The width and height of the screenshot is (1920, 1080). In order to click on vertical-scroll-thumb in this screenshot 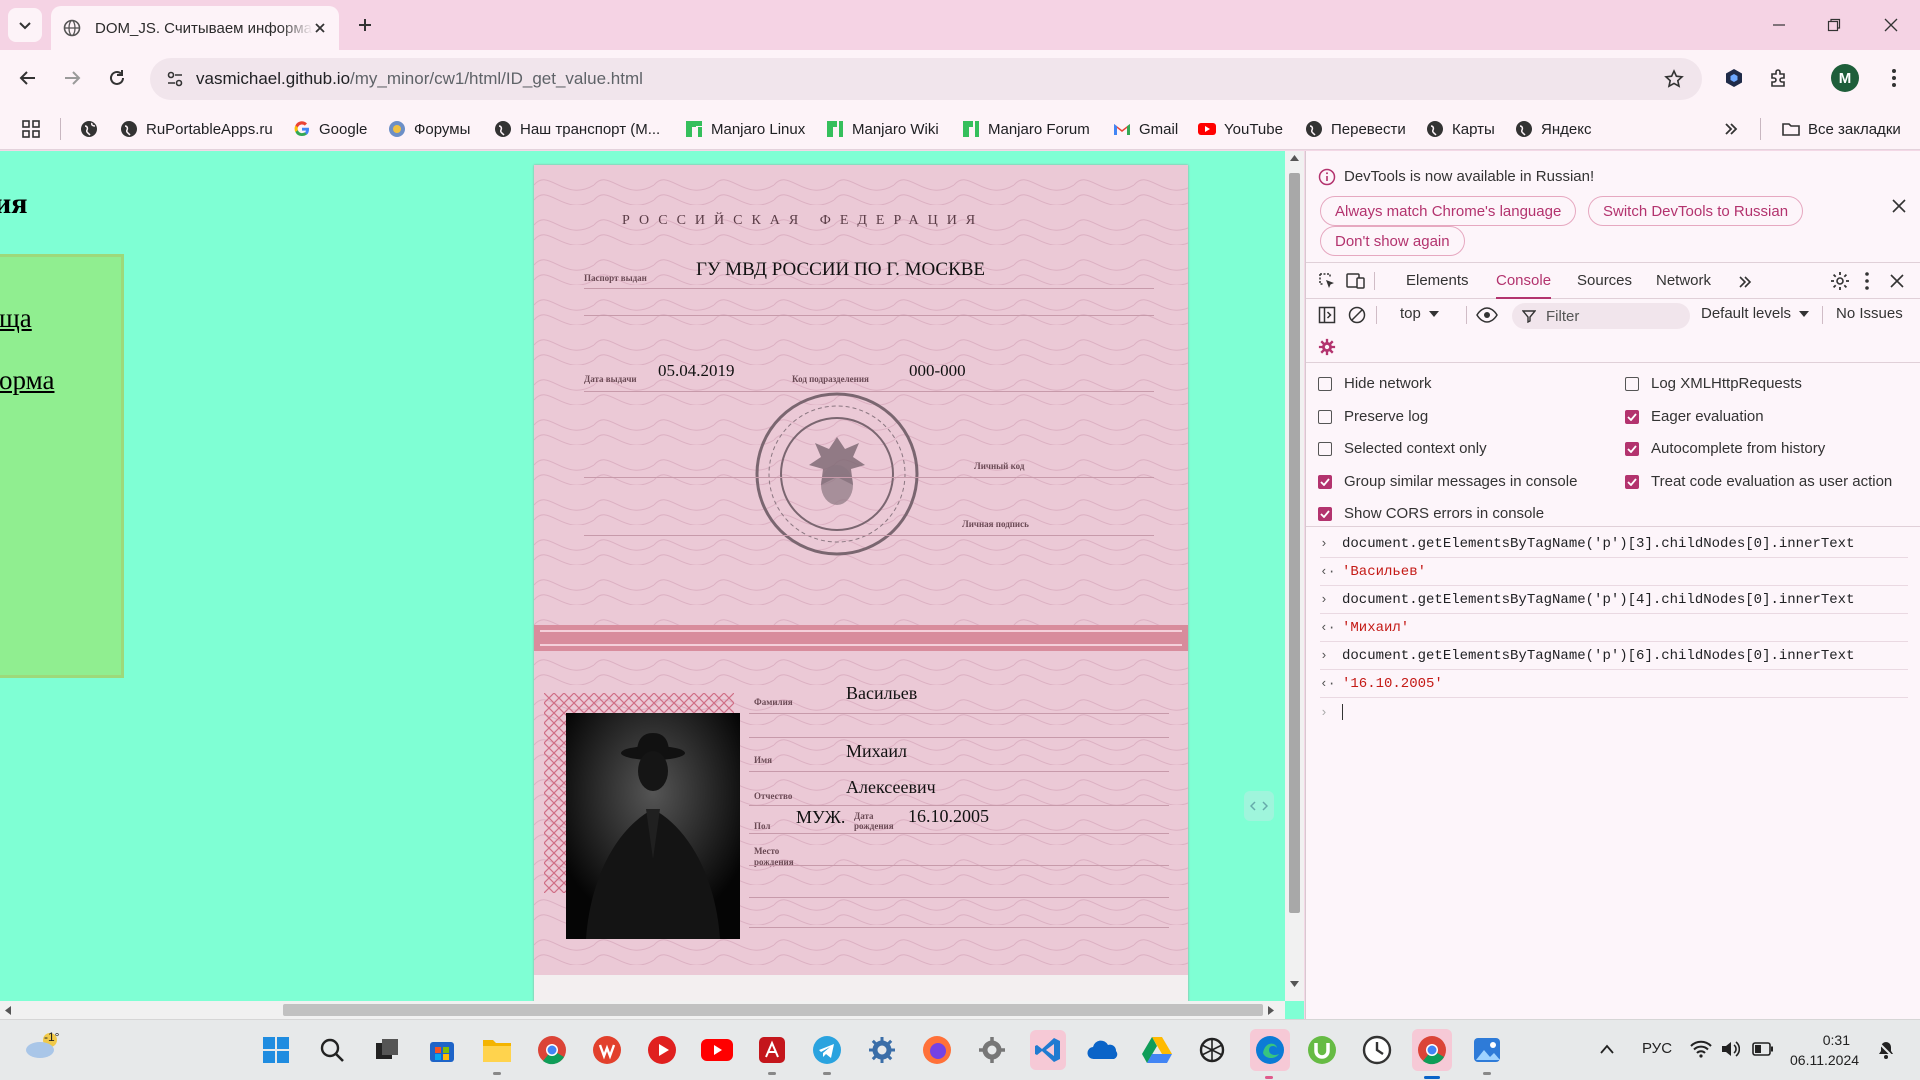, I will do `click(1294, 543)`.